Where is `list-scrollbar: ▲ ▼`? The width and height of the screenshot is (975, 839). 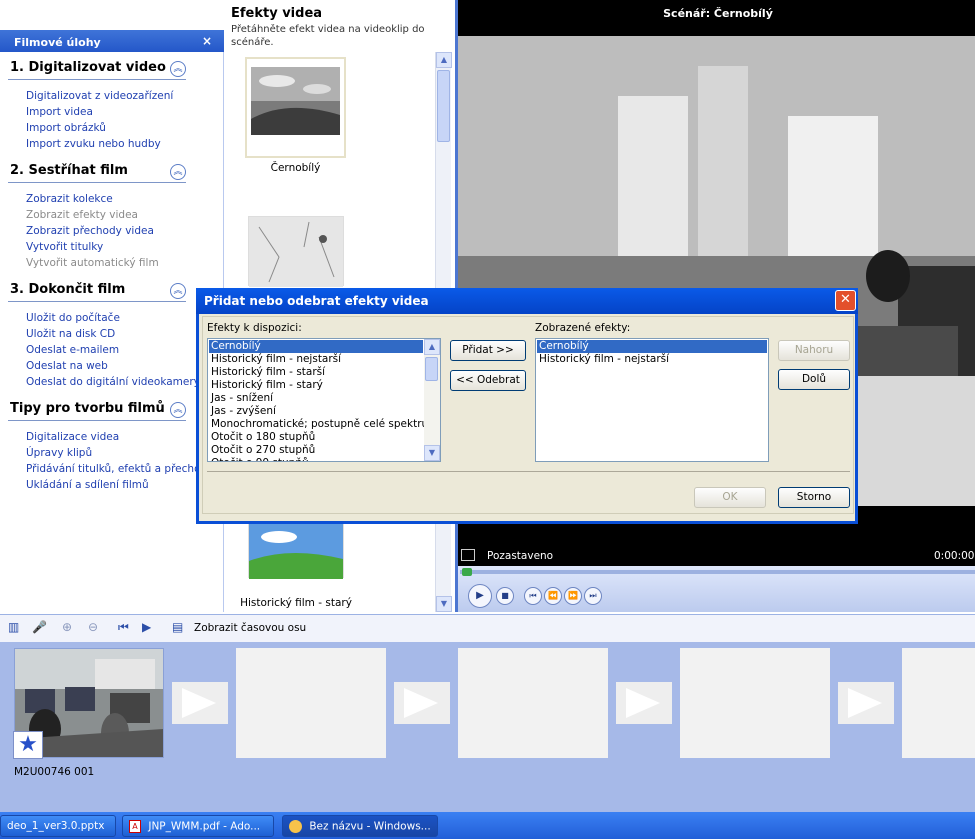
list-scrollbar: ▲ ▼ is located at coordinates (432, 400).